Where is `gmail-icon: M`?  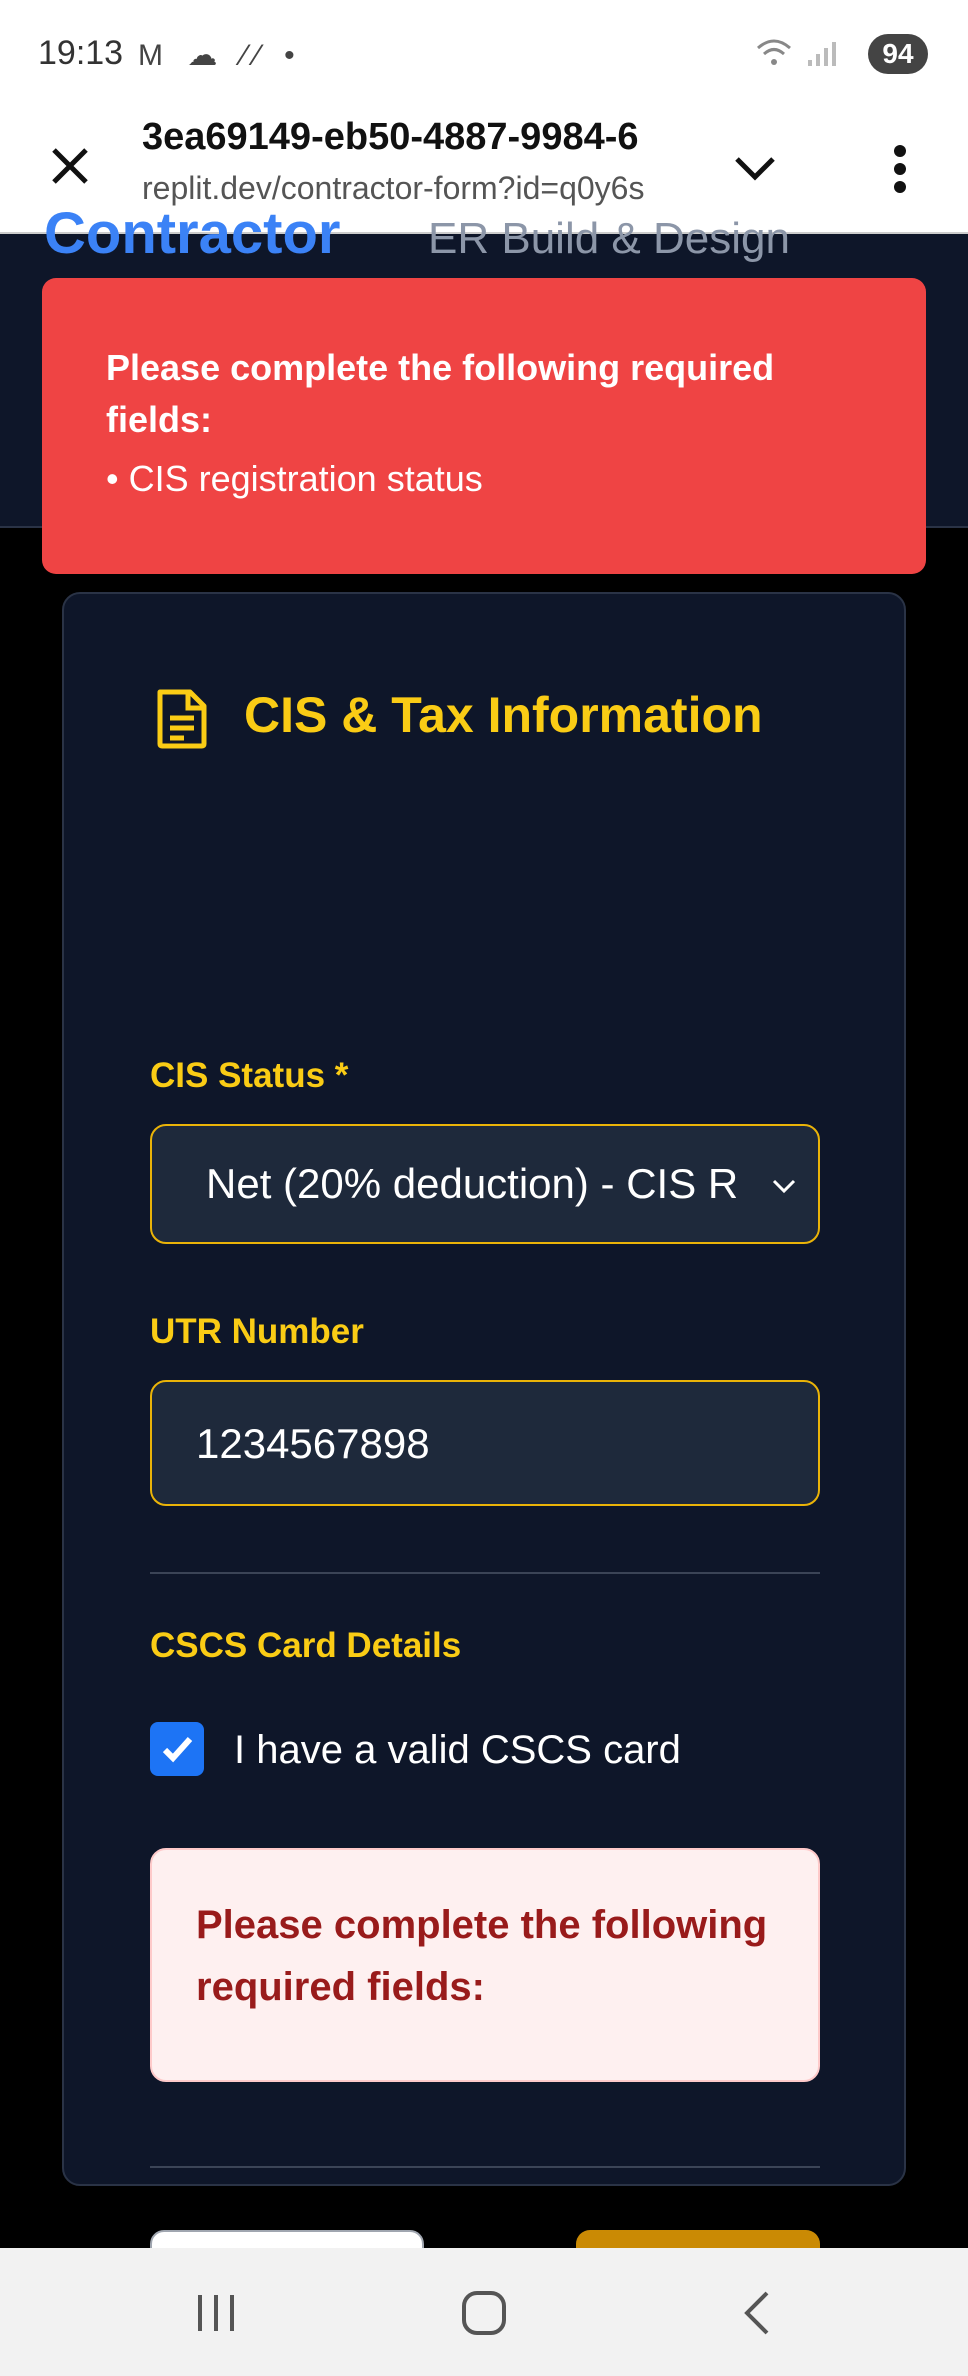
gmail-icon: M is located at coordinates (154, 55).